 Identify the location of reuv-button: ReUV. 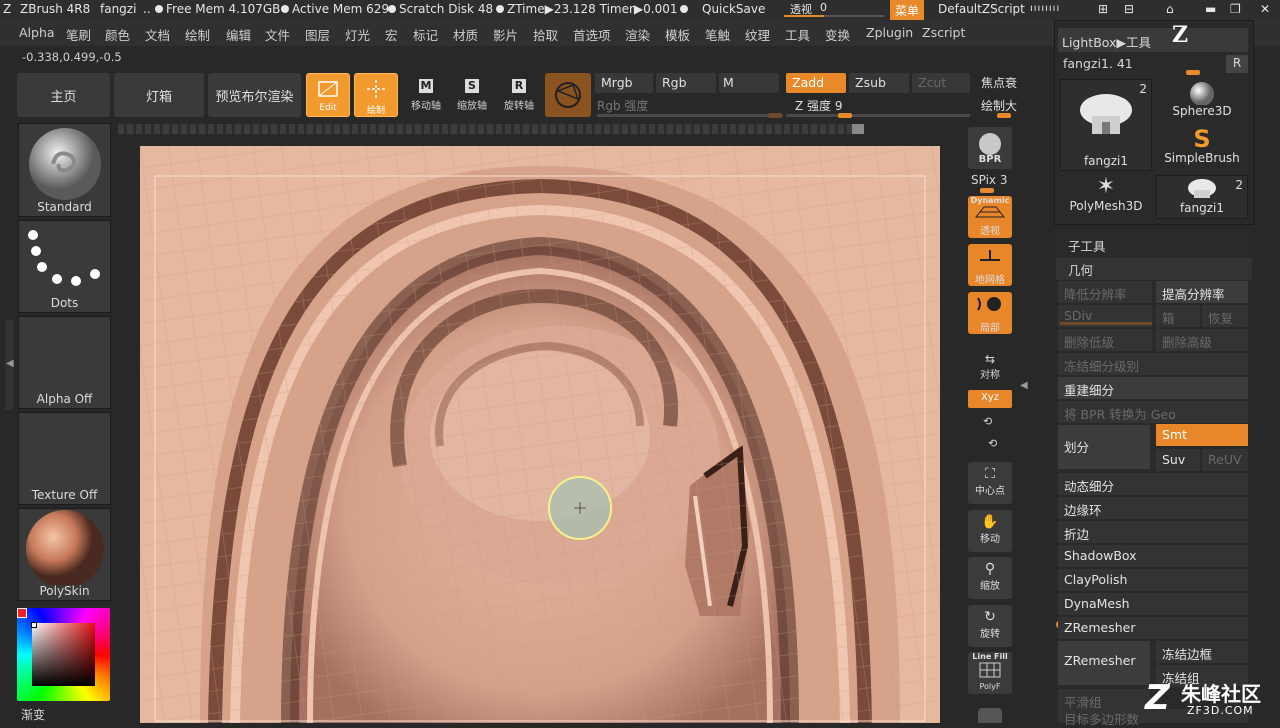
(1225, 460).